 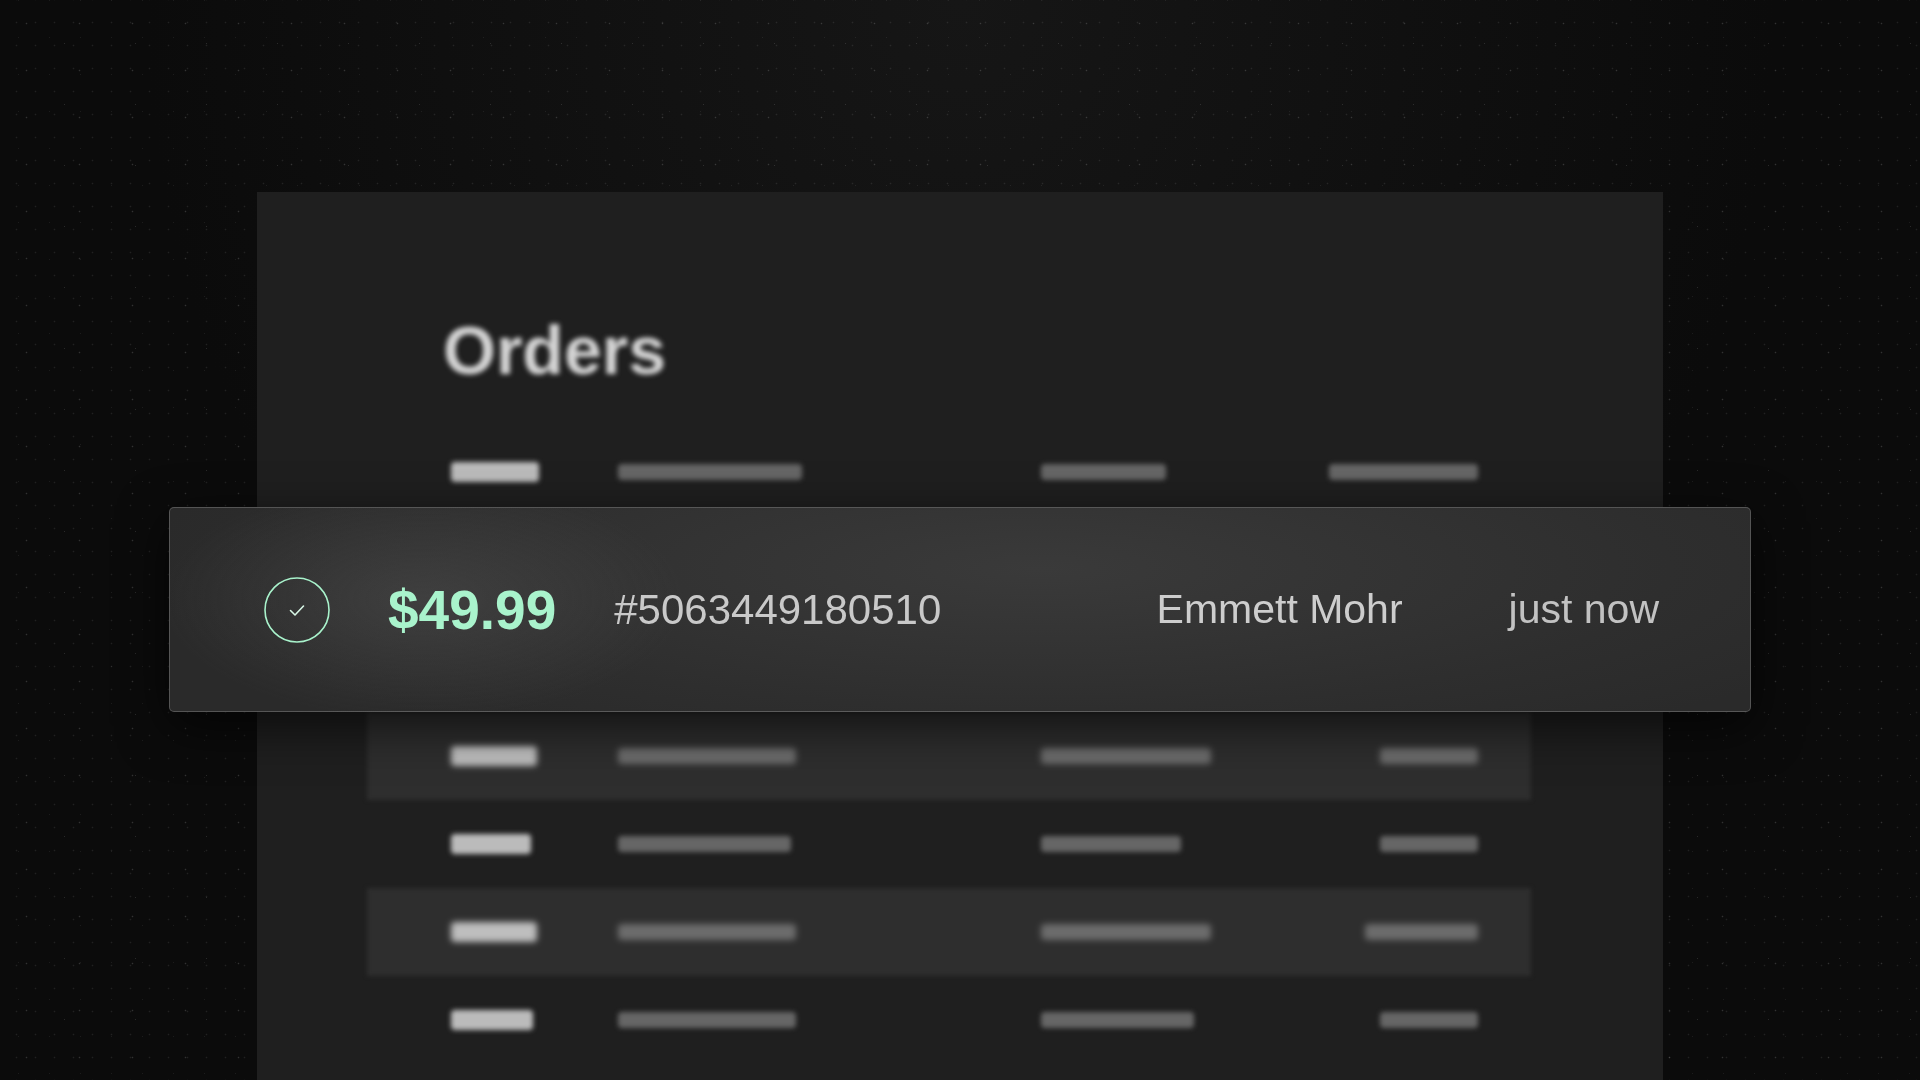 I want to click on order-amount: $49.99, so click(x=472, y=609).